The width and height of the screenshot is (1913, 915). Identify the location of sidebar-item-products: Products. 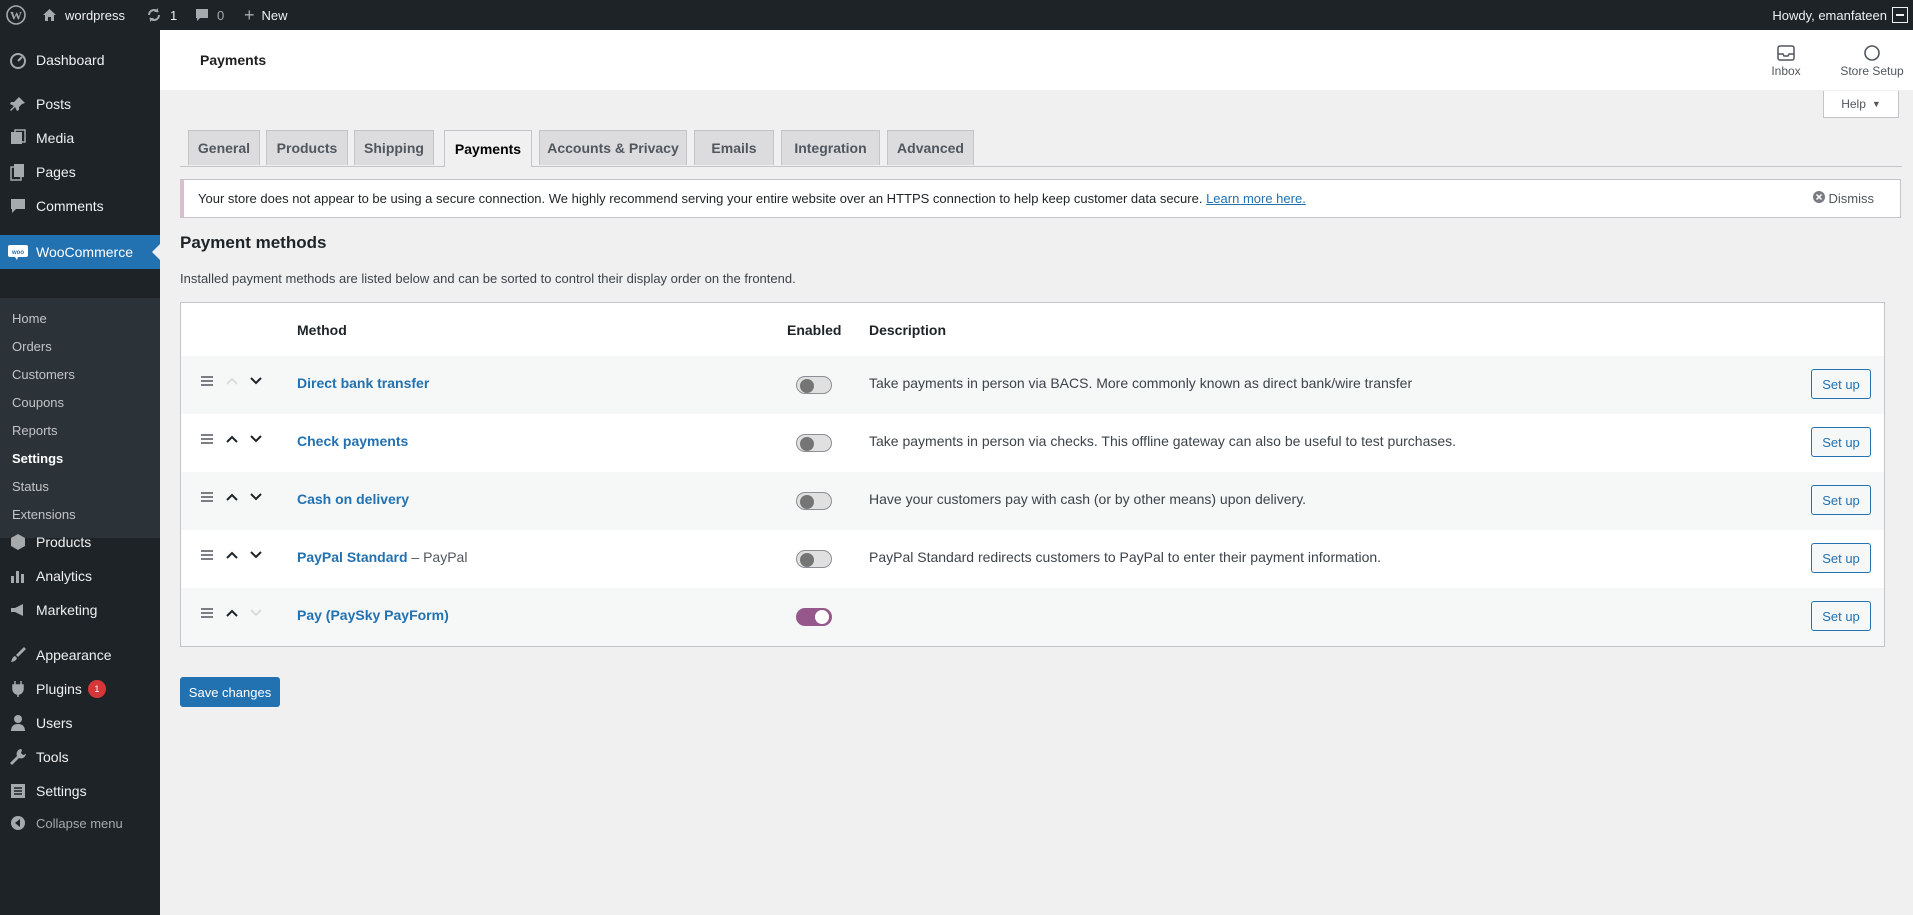
(80, 542).